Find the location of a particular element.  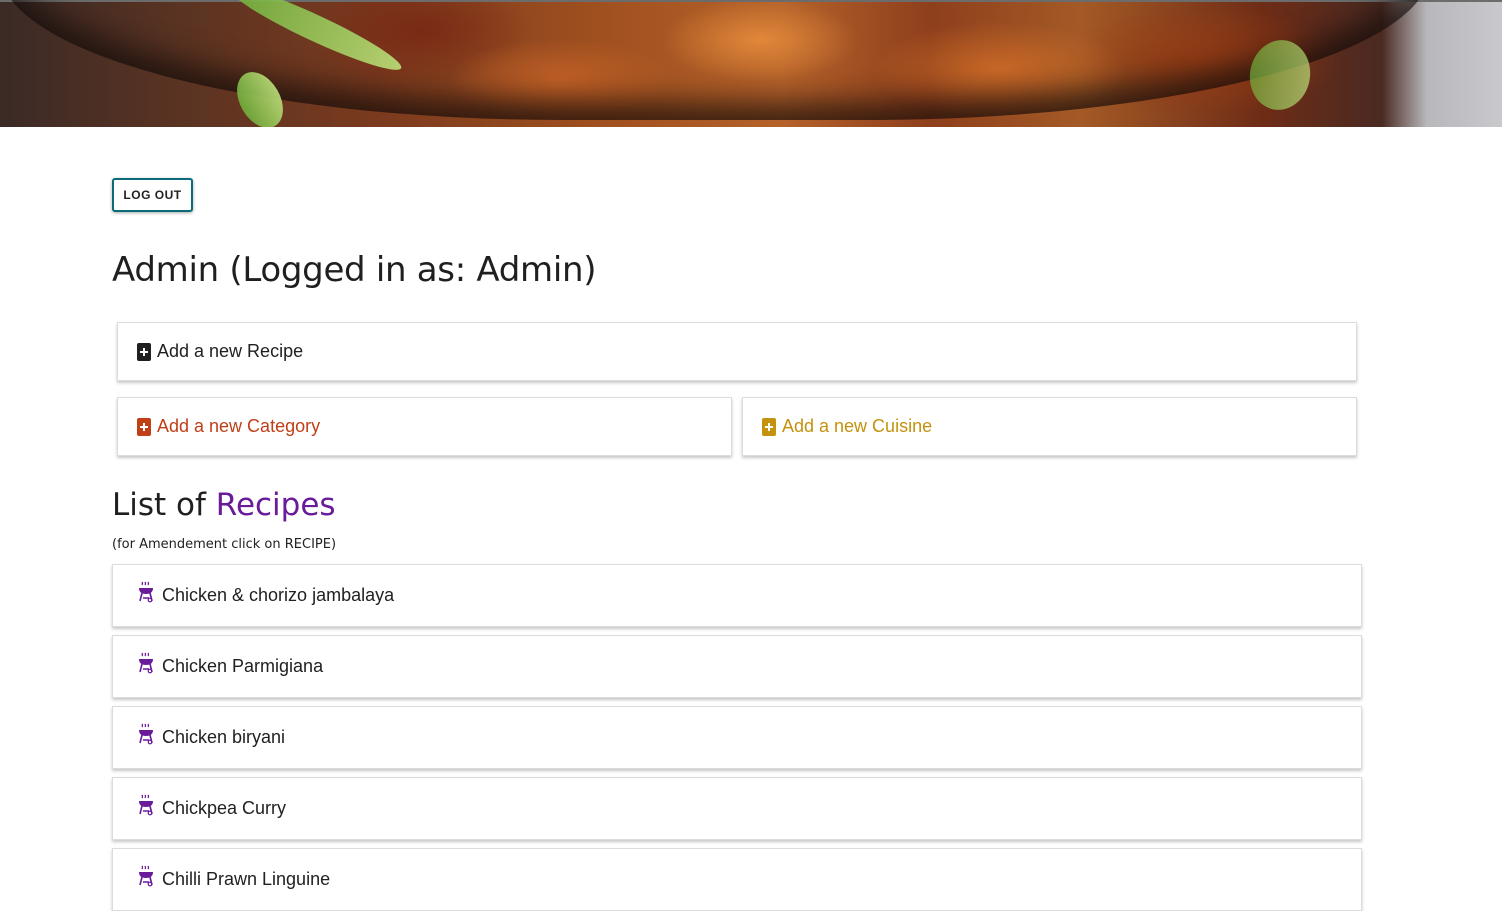

dish-image is located at coordinates (715, 60).